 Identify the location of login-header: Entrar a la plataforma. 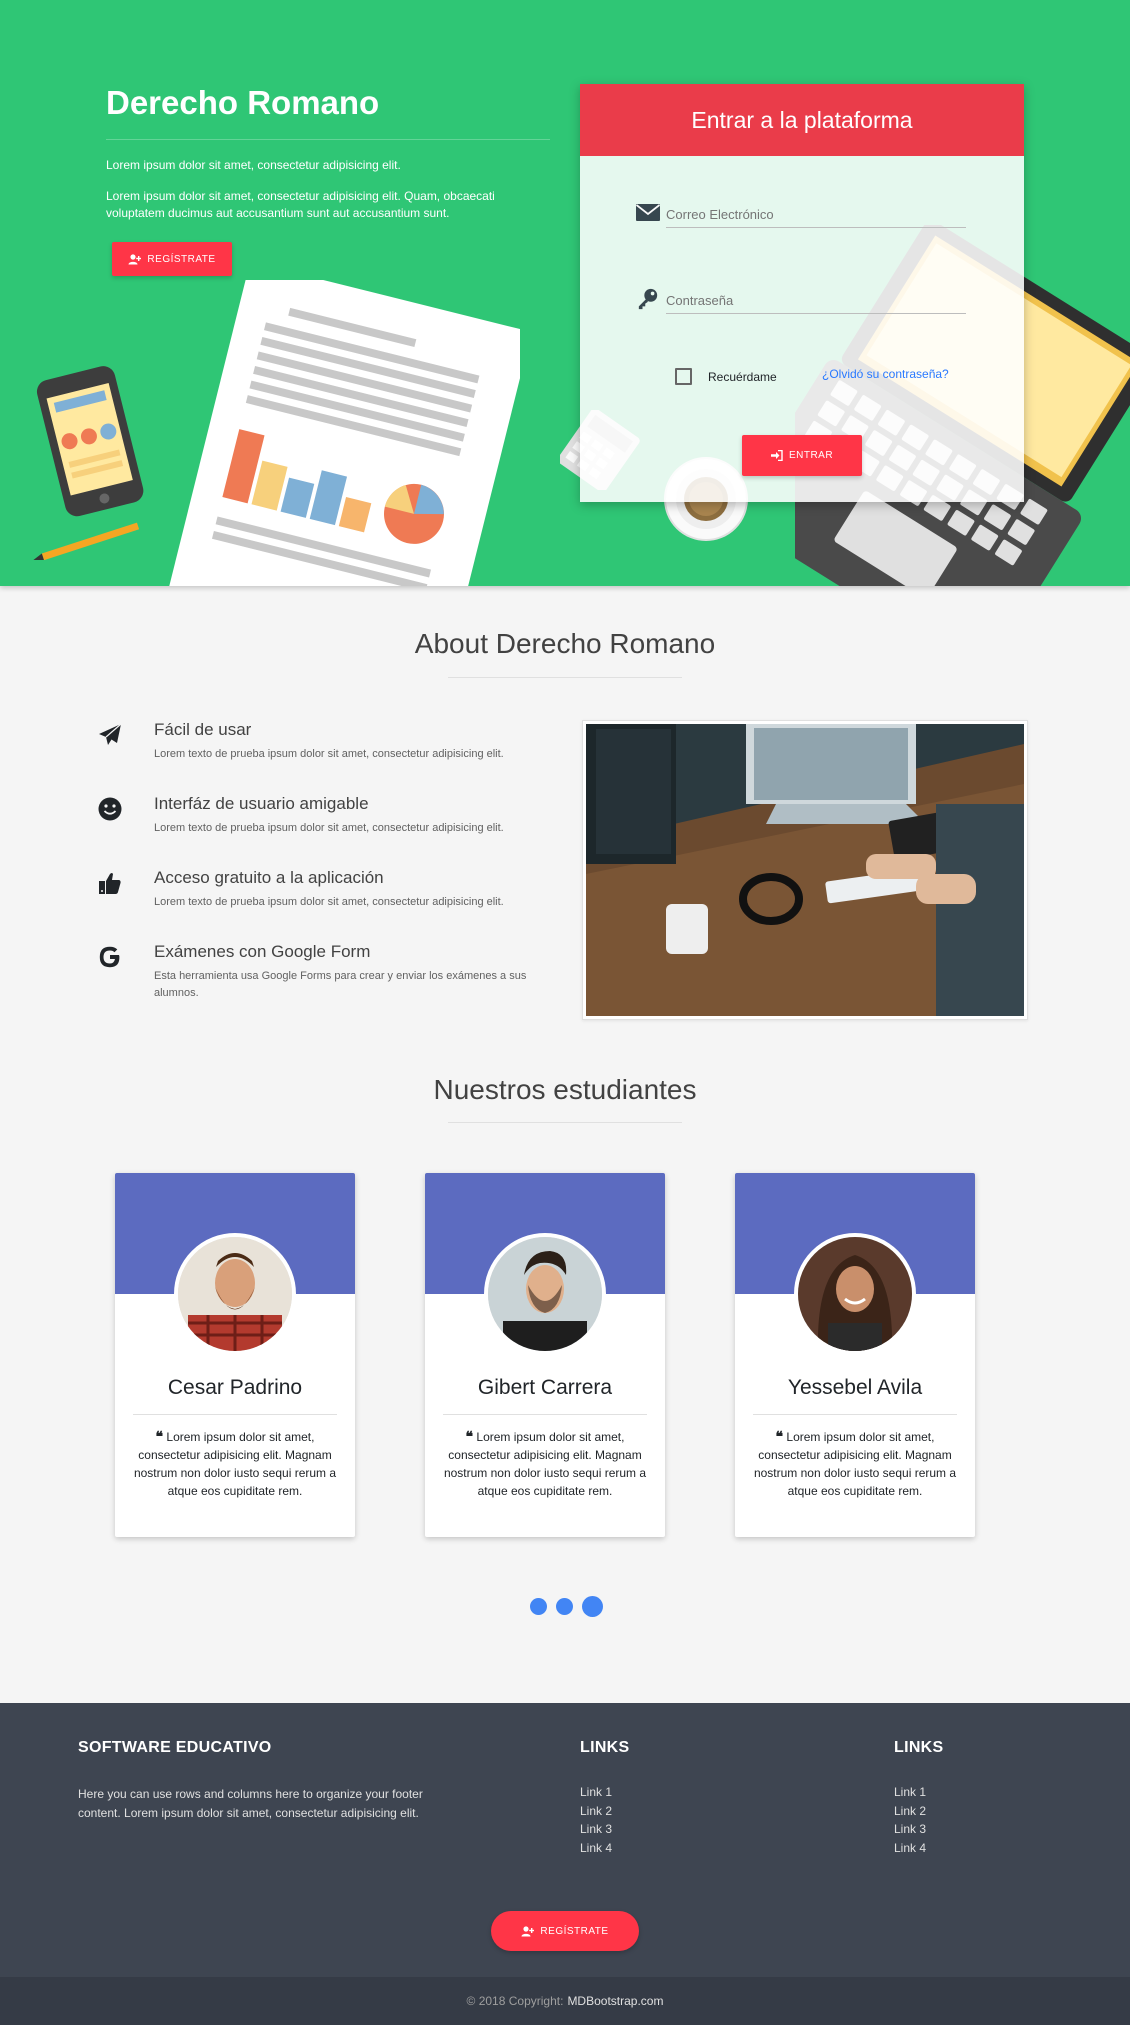
(802, 120).